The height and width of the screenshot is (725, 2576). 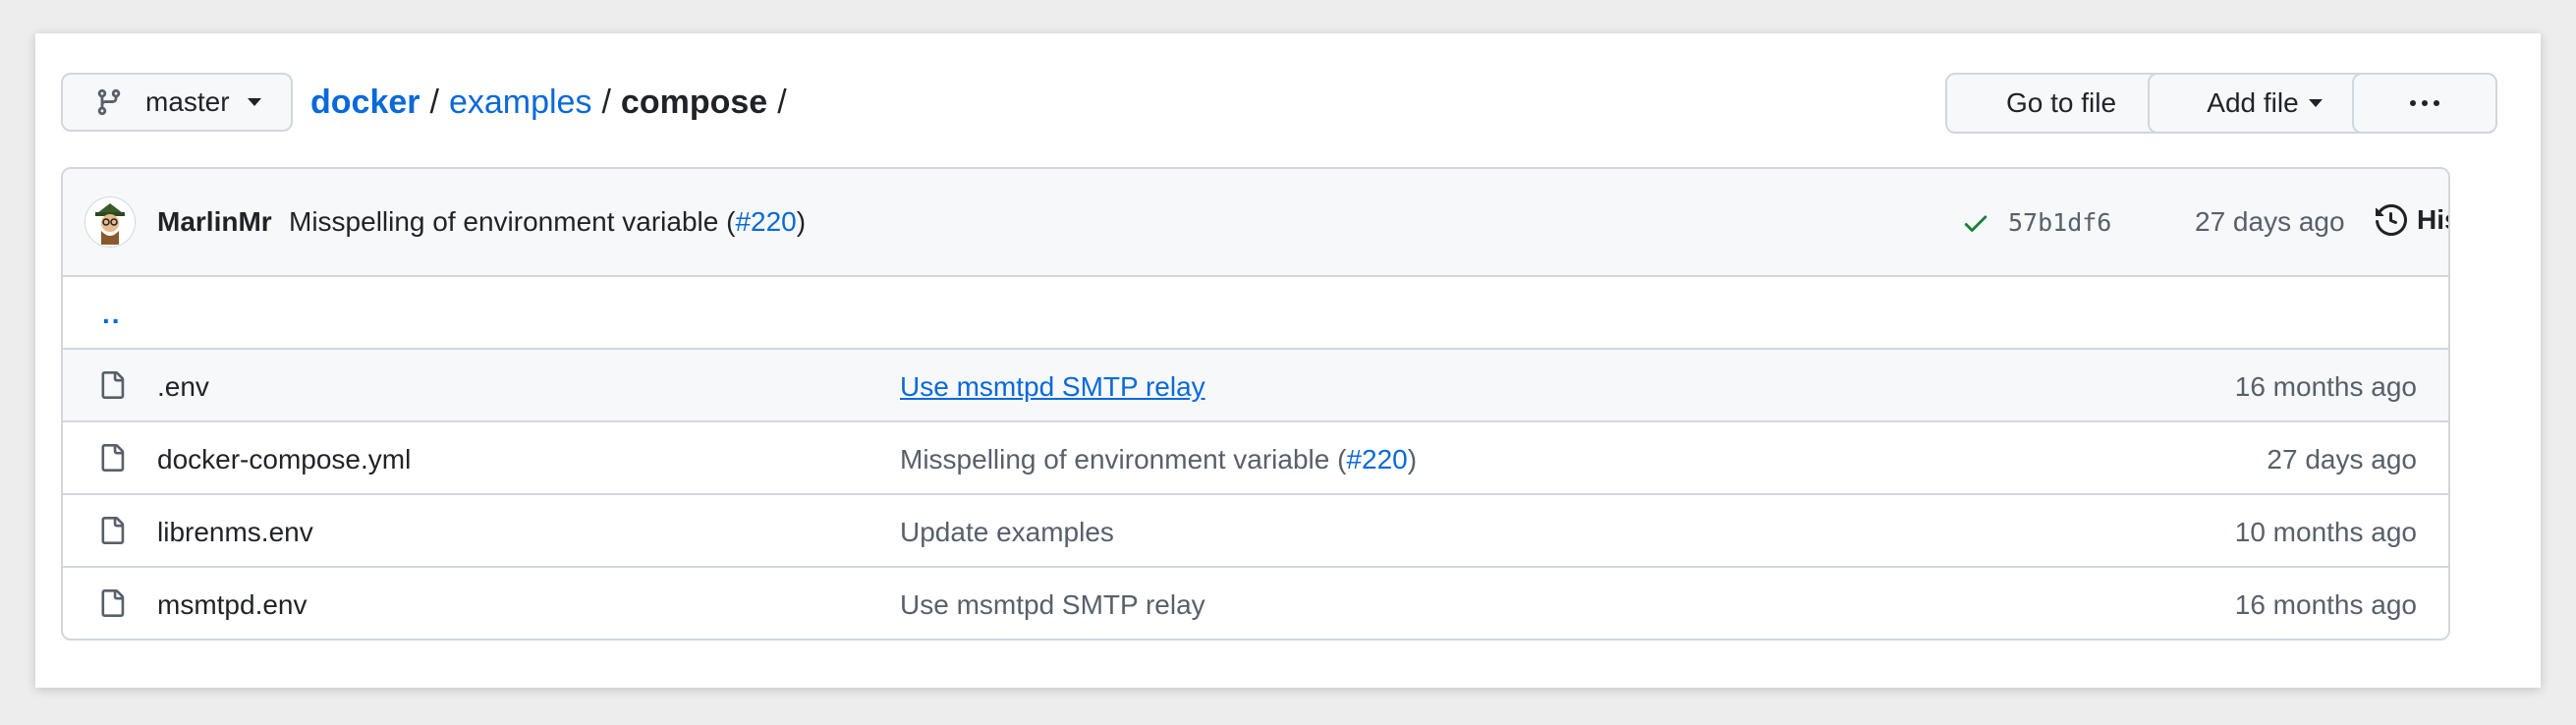 I want to click on file-name-link: docker-compose.yml, so click(x=284, y=459).